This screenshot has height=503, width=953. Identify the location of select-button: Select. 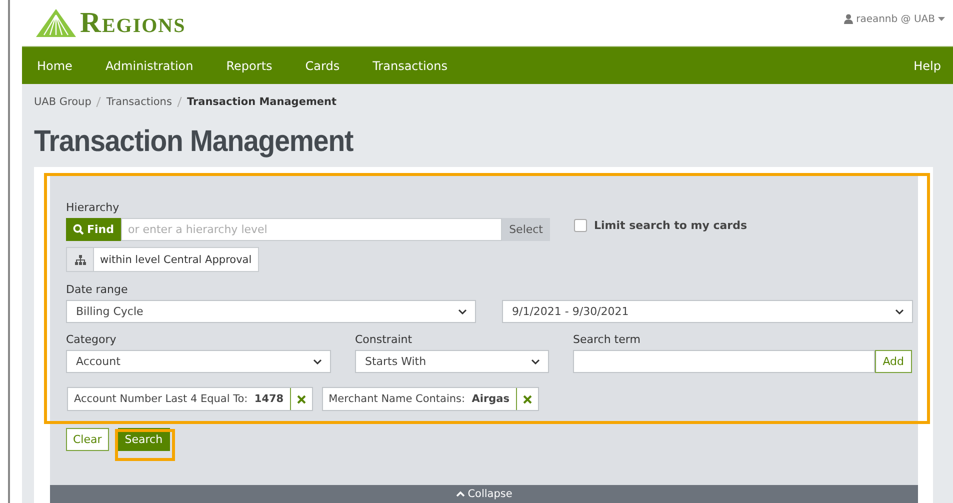
(526, 229).